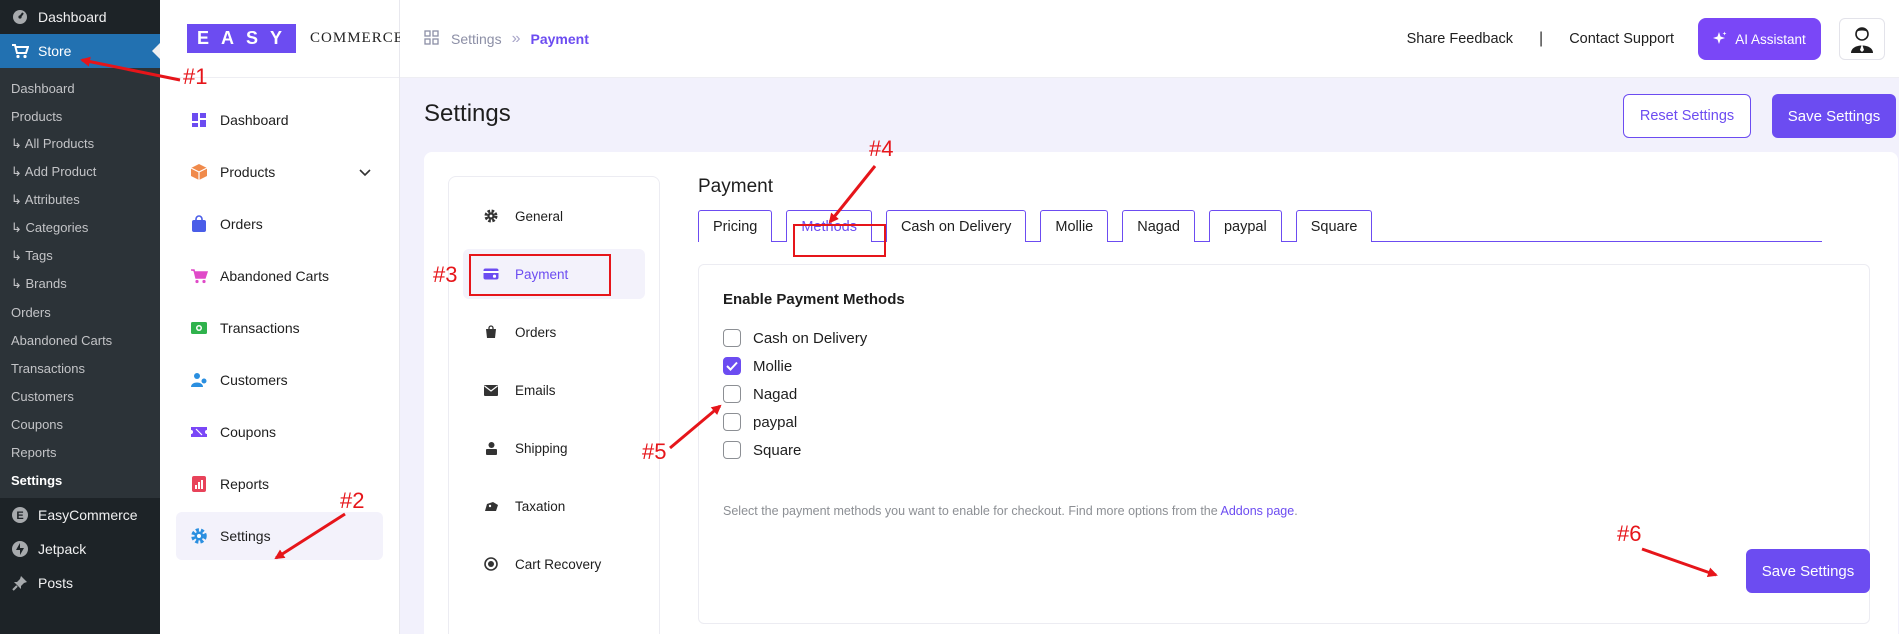 The height and width of the screenshot is (634, 1899). I want to click on nav-item-settings: Settings, so click(279, 536).